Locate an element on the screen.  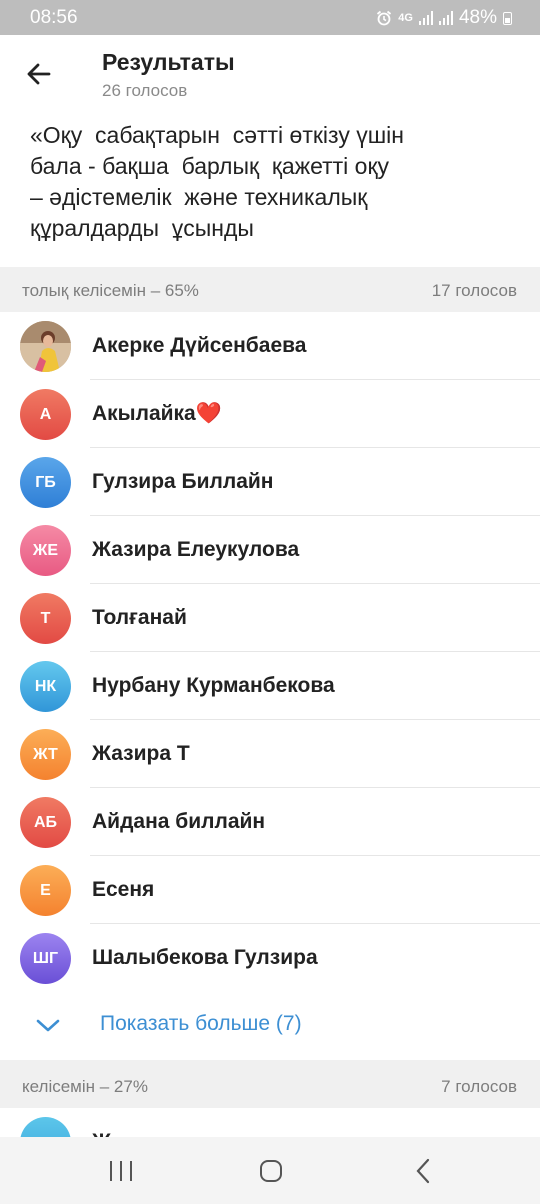
avatar: Е is located at coordinates (45, 890).